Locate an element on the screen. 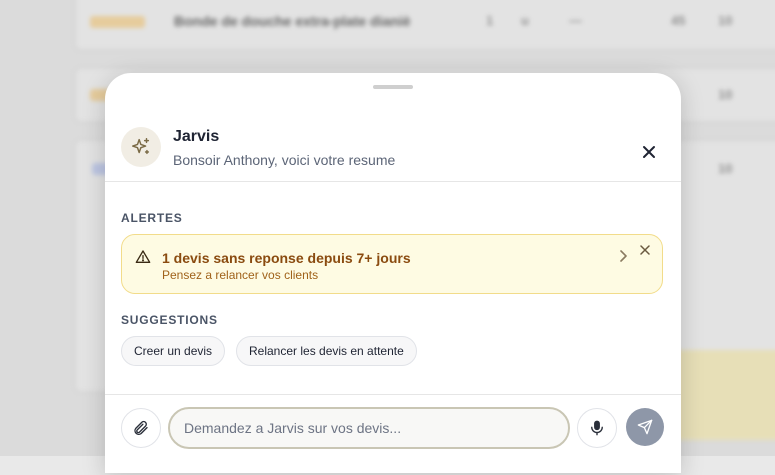  paperclip-icon is located at coordinates (141, 427).